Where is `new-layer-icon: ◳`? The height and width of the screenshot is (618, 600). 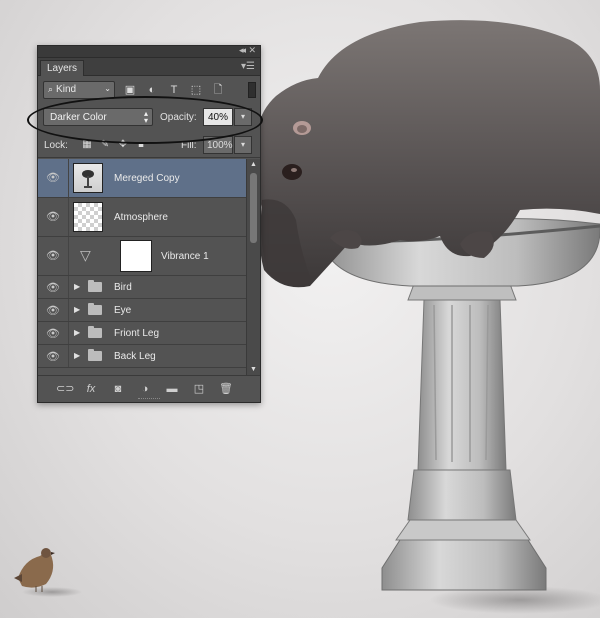
new-layer-icon: ◳ is located at coordinates (199, 389).